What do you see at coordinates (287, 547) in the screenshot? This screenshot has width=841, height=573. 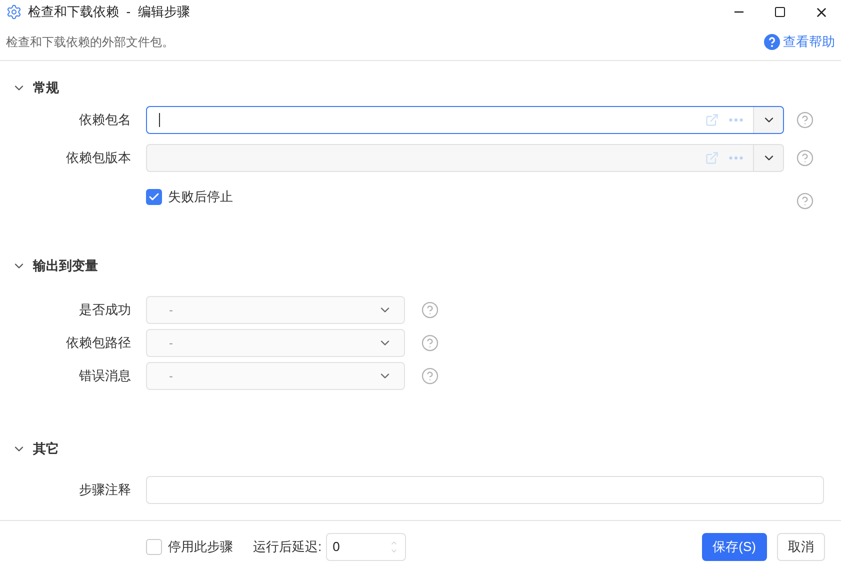 I see `delay-label: 运行后延迟:` at bounding box center [287, 547].